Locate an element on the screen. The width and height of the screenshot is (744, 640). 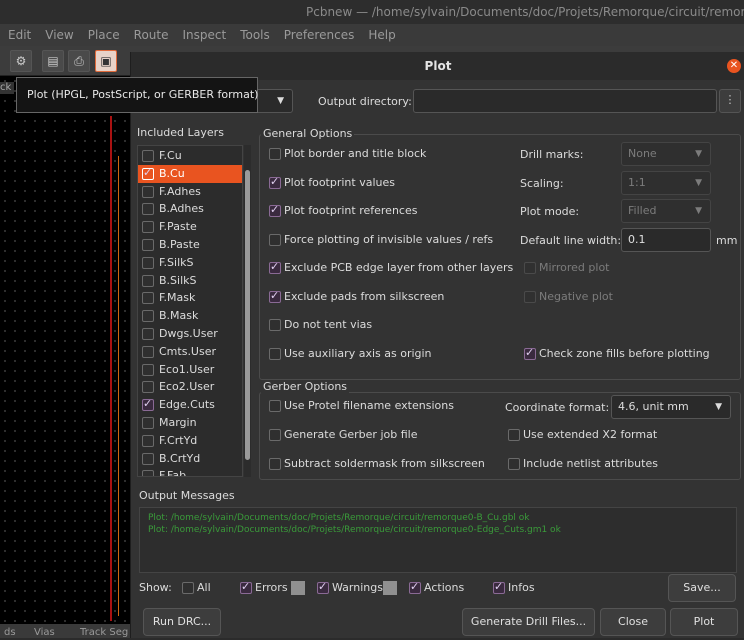
output-directory-input is located at coordinates (565, 101).